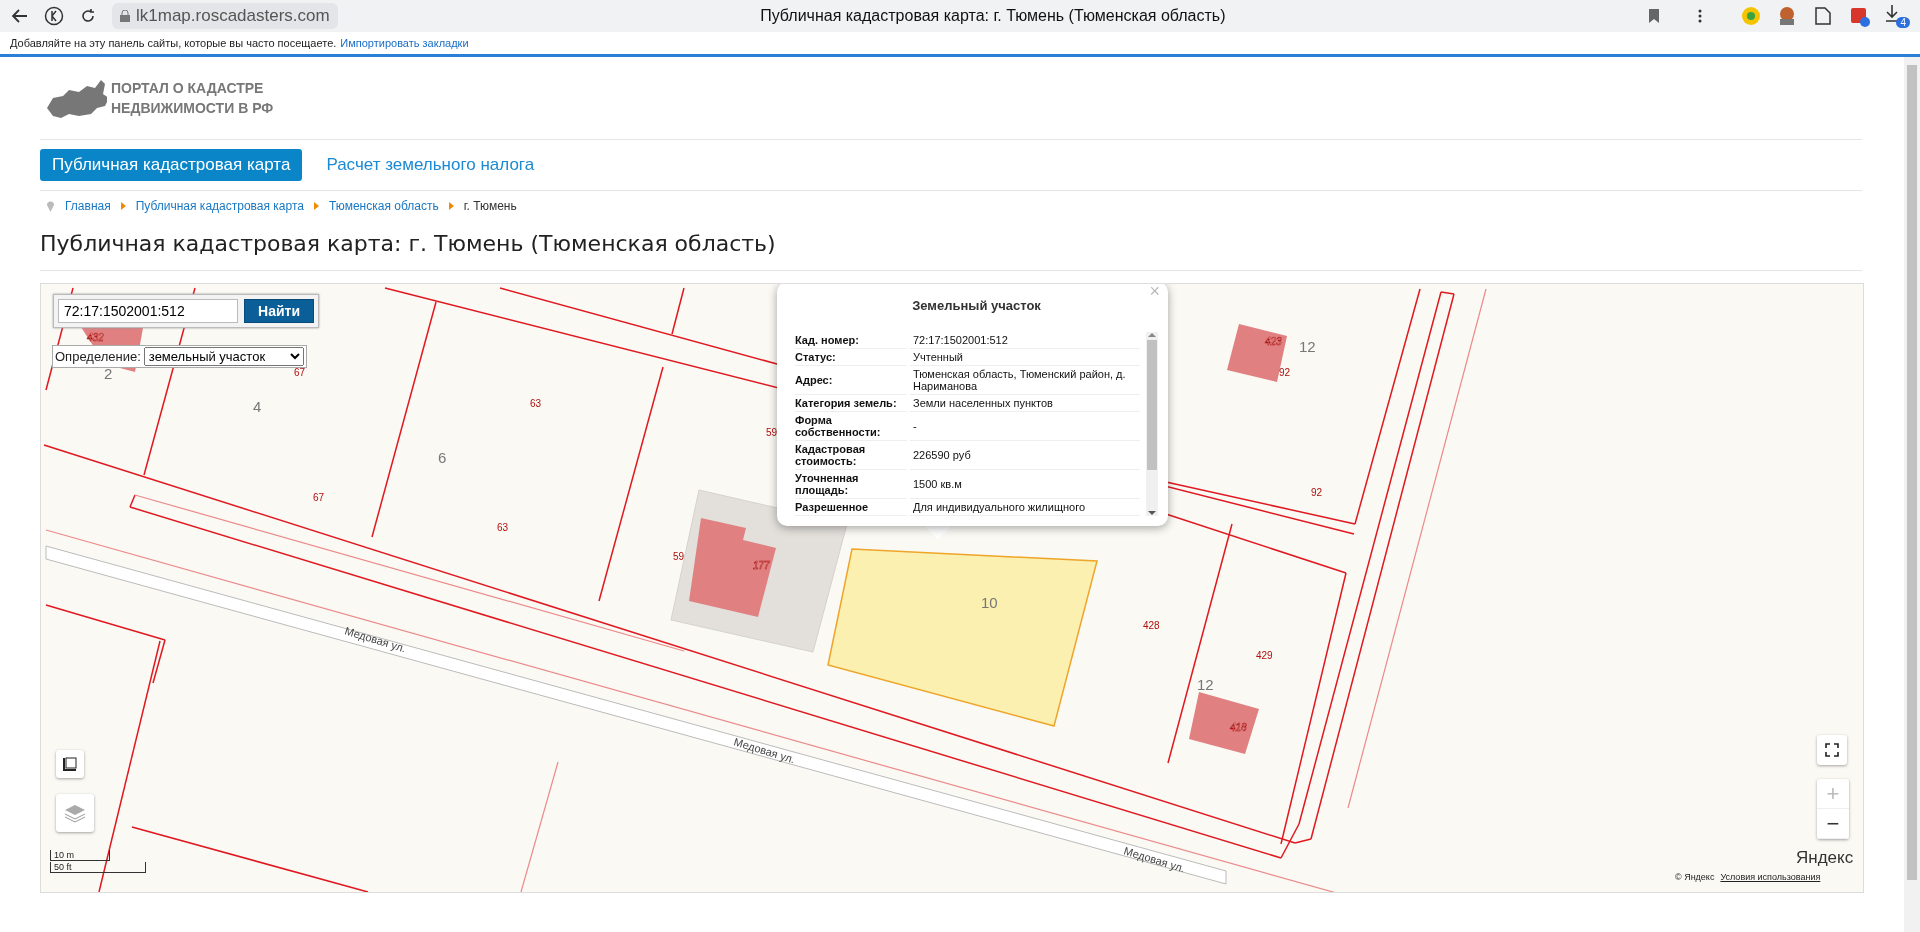 This screenshot has width=1920, height=932. Describe the element at coordinates (225, 16) in the screenshot. I see `address-bar: lk1map.roscadasters.com` at that location.